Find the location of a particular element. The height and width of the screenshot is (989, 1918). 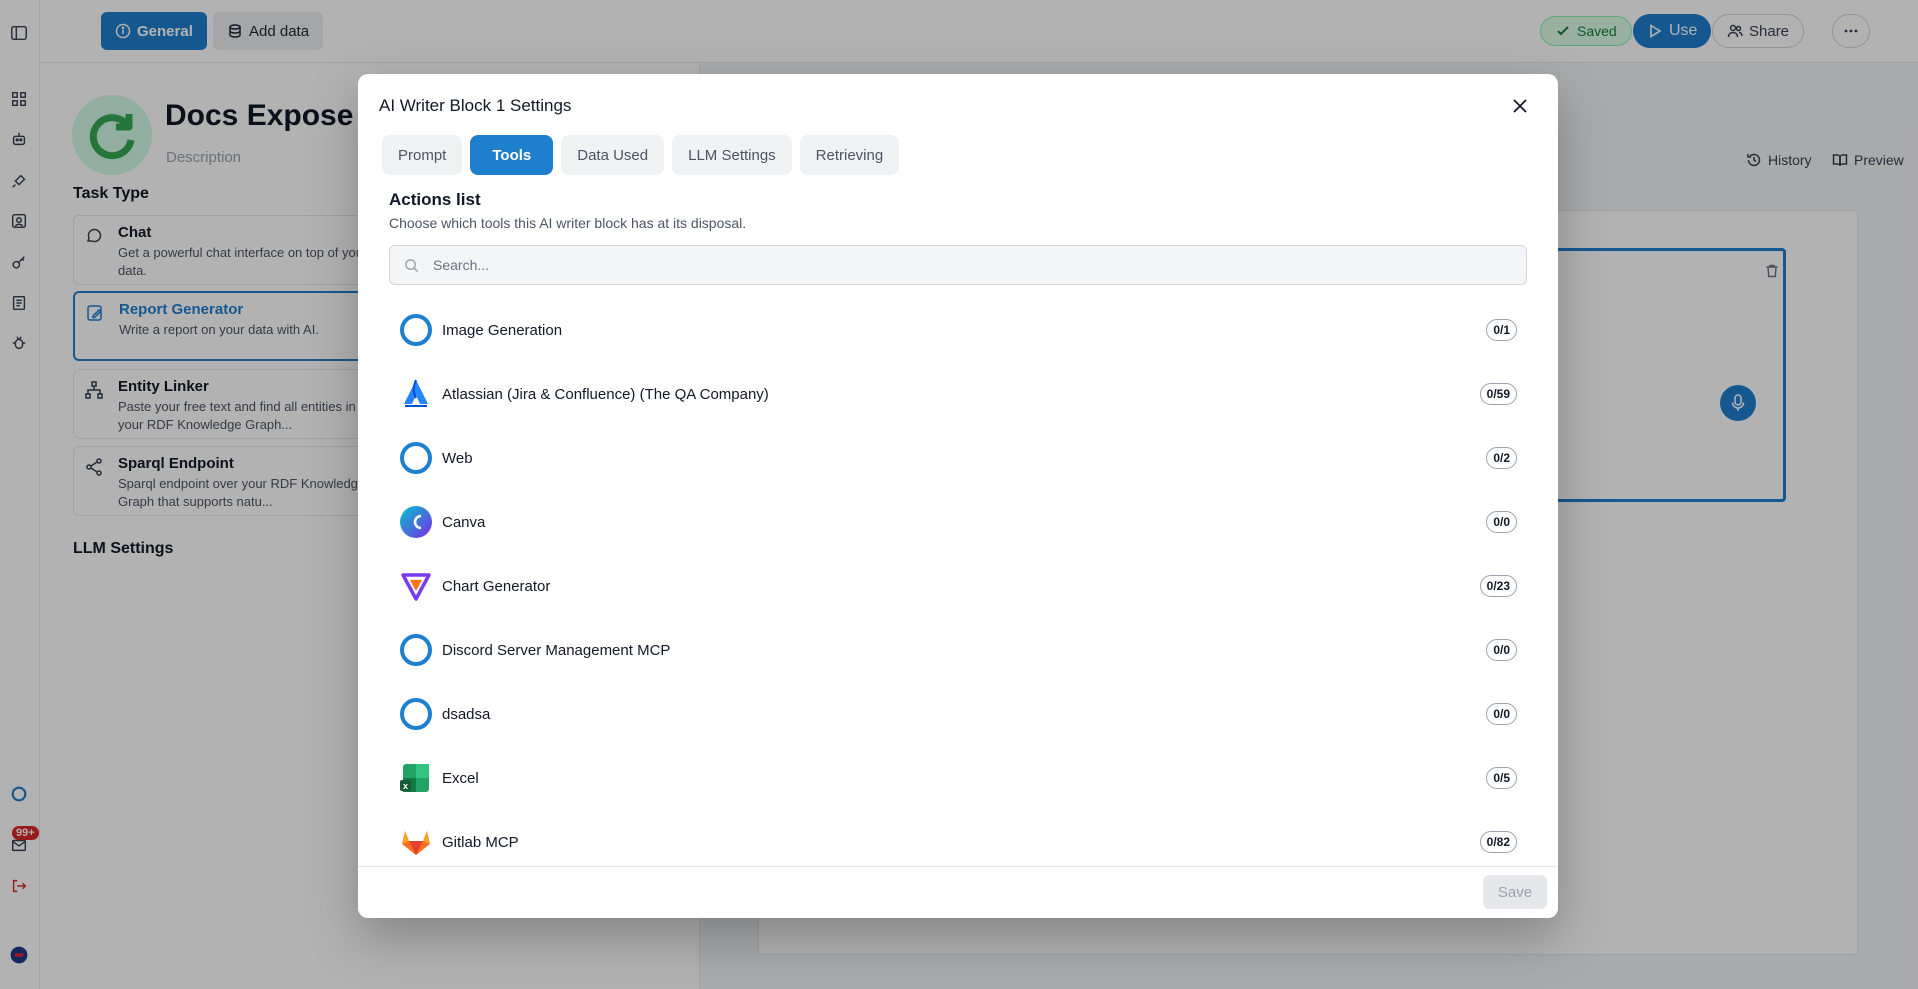

tool-count-badge: 0/1 is located at coordinates (1501, 330).